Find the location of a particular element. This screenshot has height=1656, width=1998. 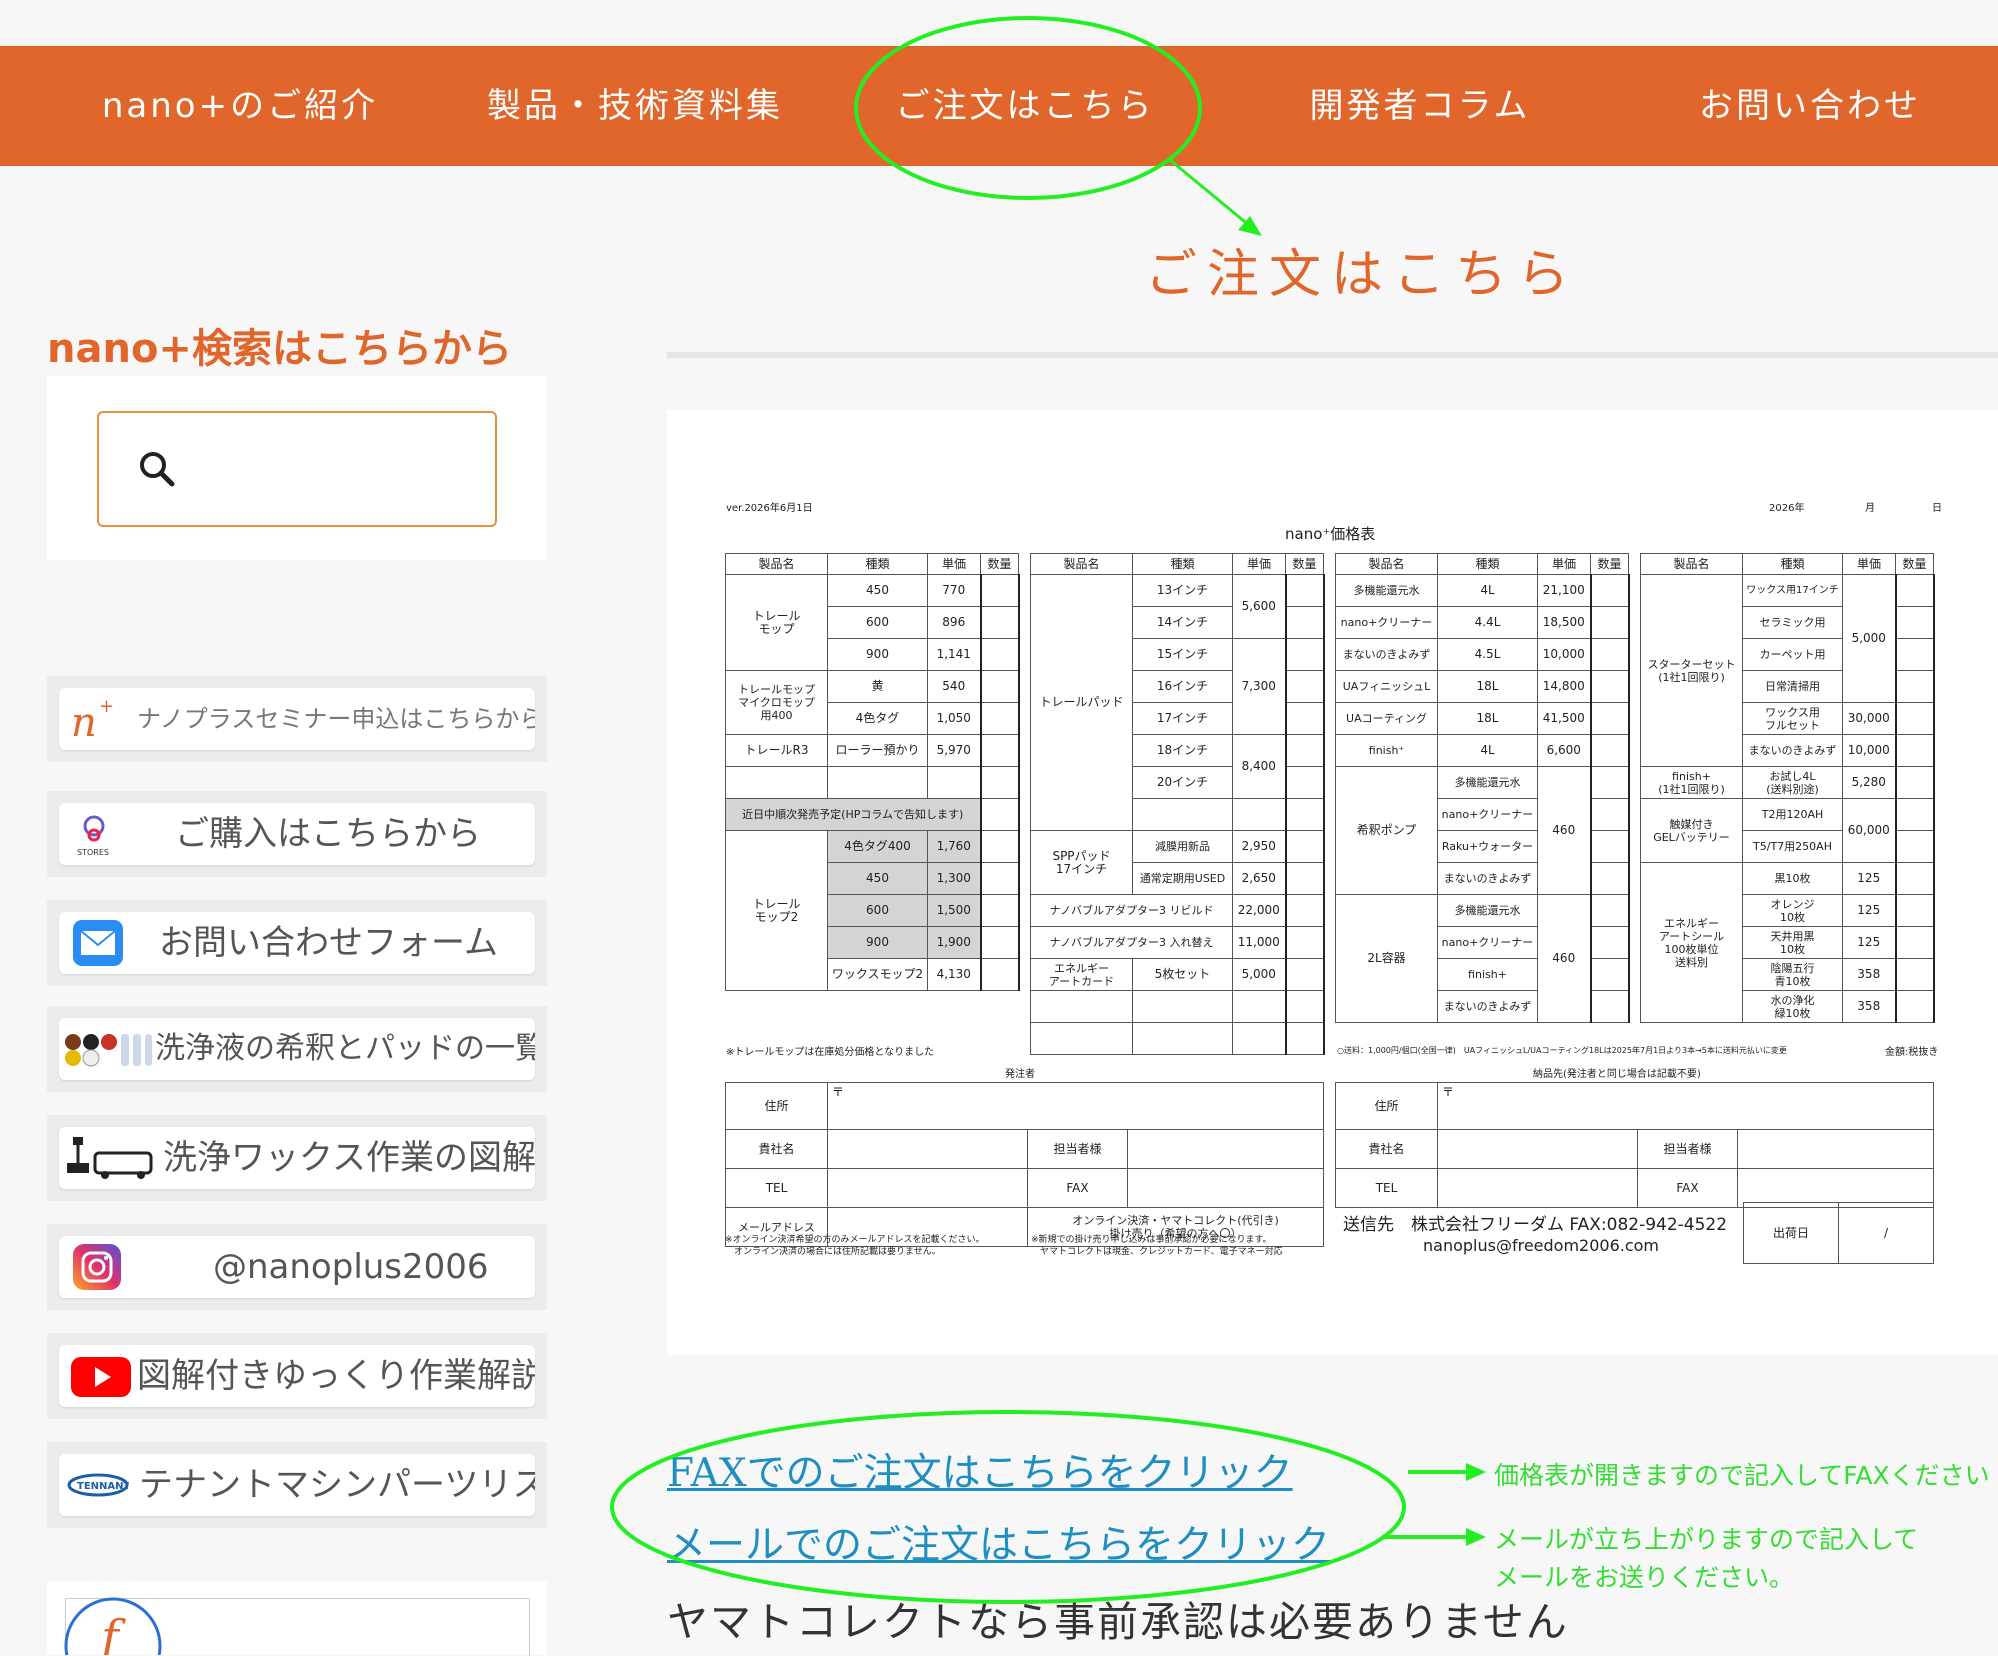

annotation-mail-2: メールをお送りください。 is located at coordinates (1644, 1577).